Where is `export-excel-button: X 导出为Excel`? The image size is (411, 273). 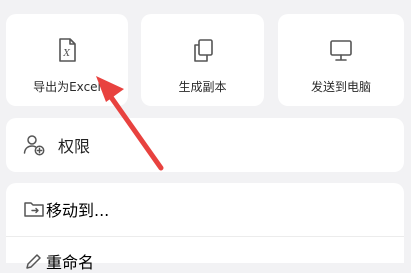 export-excel-button: X 导出为Excel is located at coordinates (67, 60).